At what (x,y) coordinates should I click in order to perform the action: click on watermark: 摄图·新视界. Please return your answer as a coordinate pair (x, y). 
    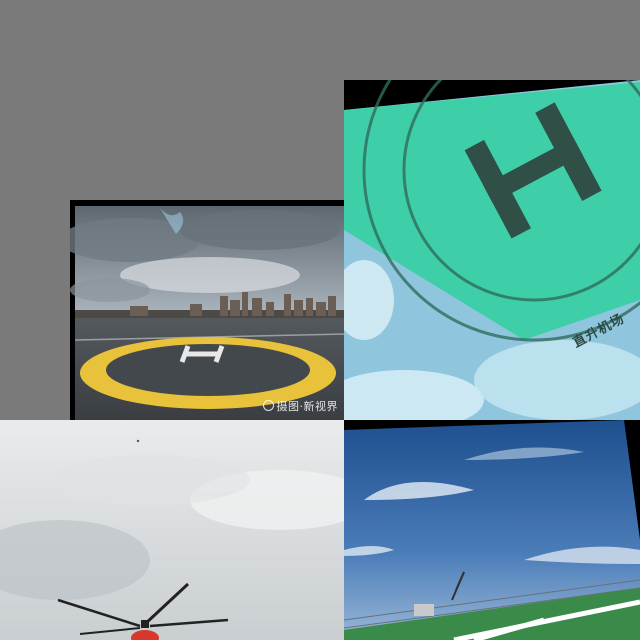
    Looking at the image, I should click on (300, 406).